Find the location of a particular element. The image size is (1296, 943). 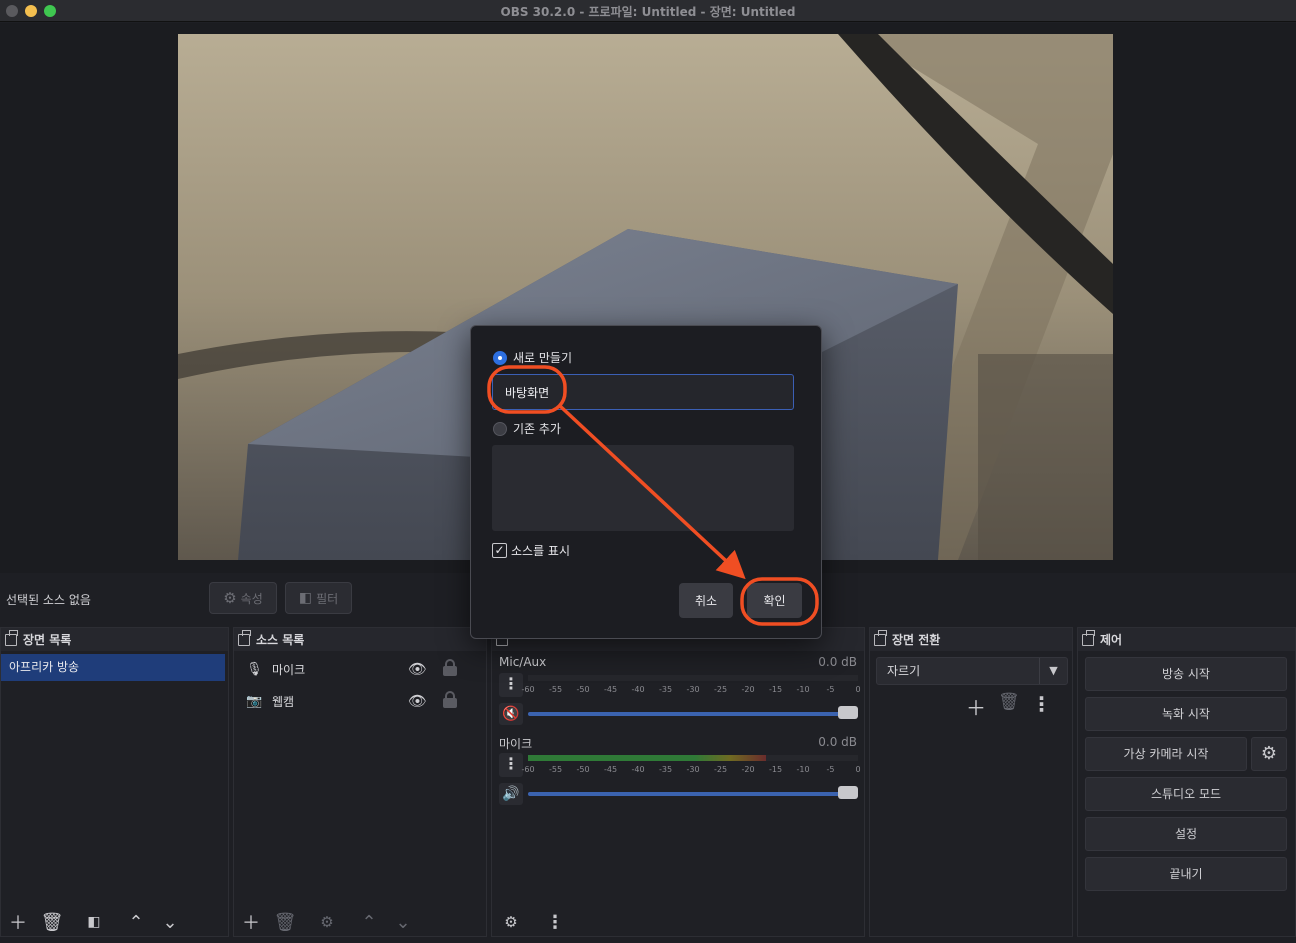

existing-sources-list is located at coordinates (643, 488).